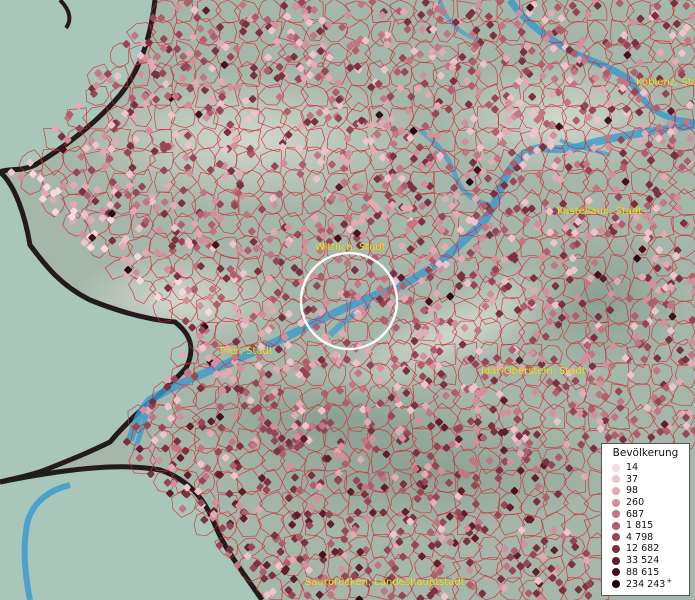 This screenshot has width=695, height=600. I want to click on legend-label: 687, so click(635, 514).